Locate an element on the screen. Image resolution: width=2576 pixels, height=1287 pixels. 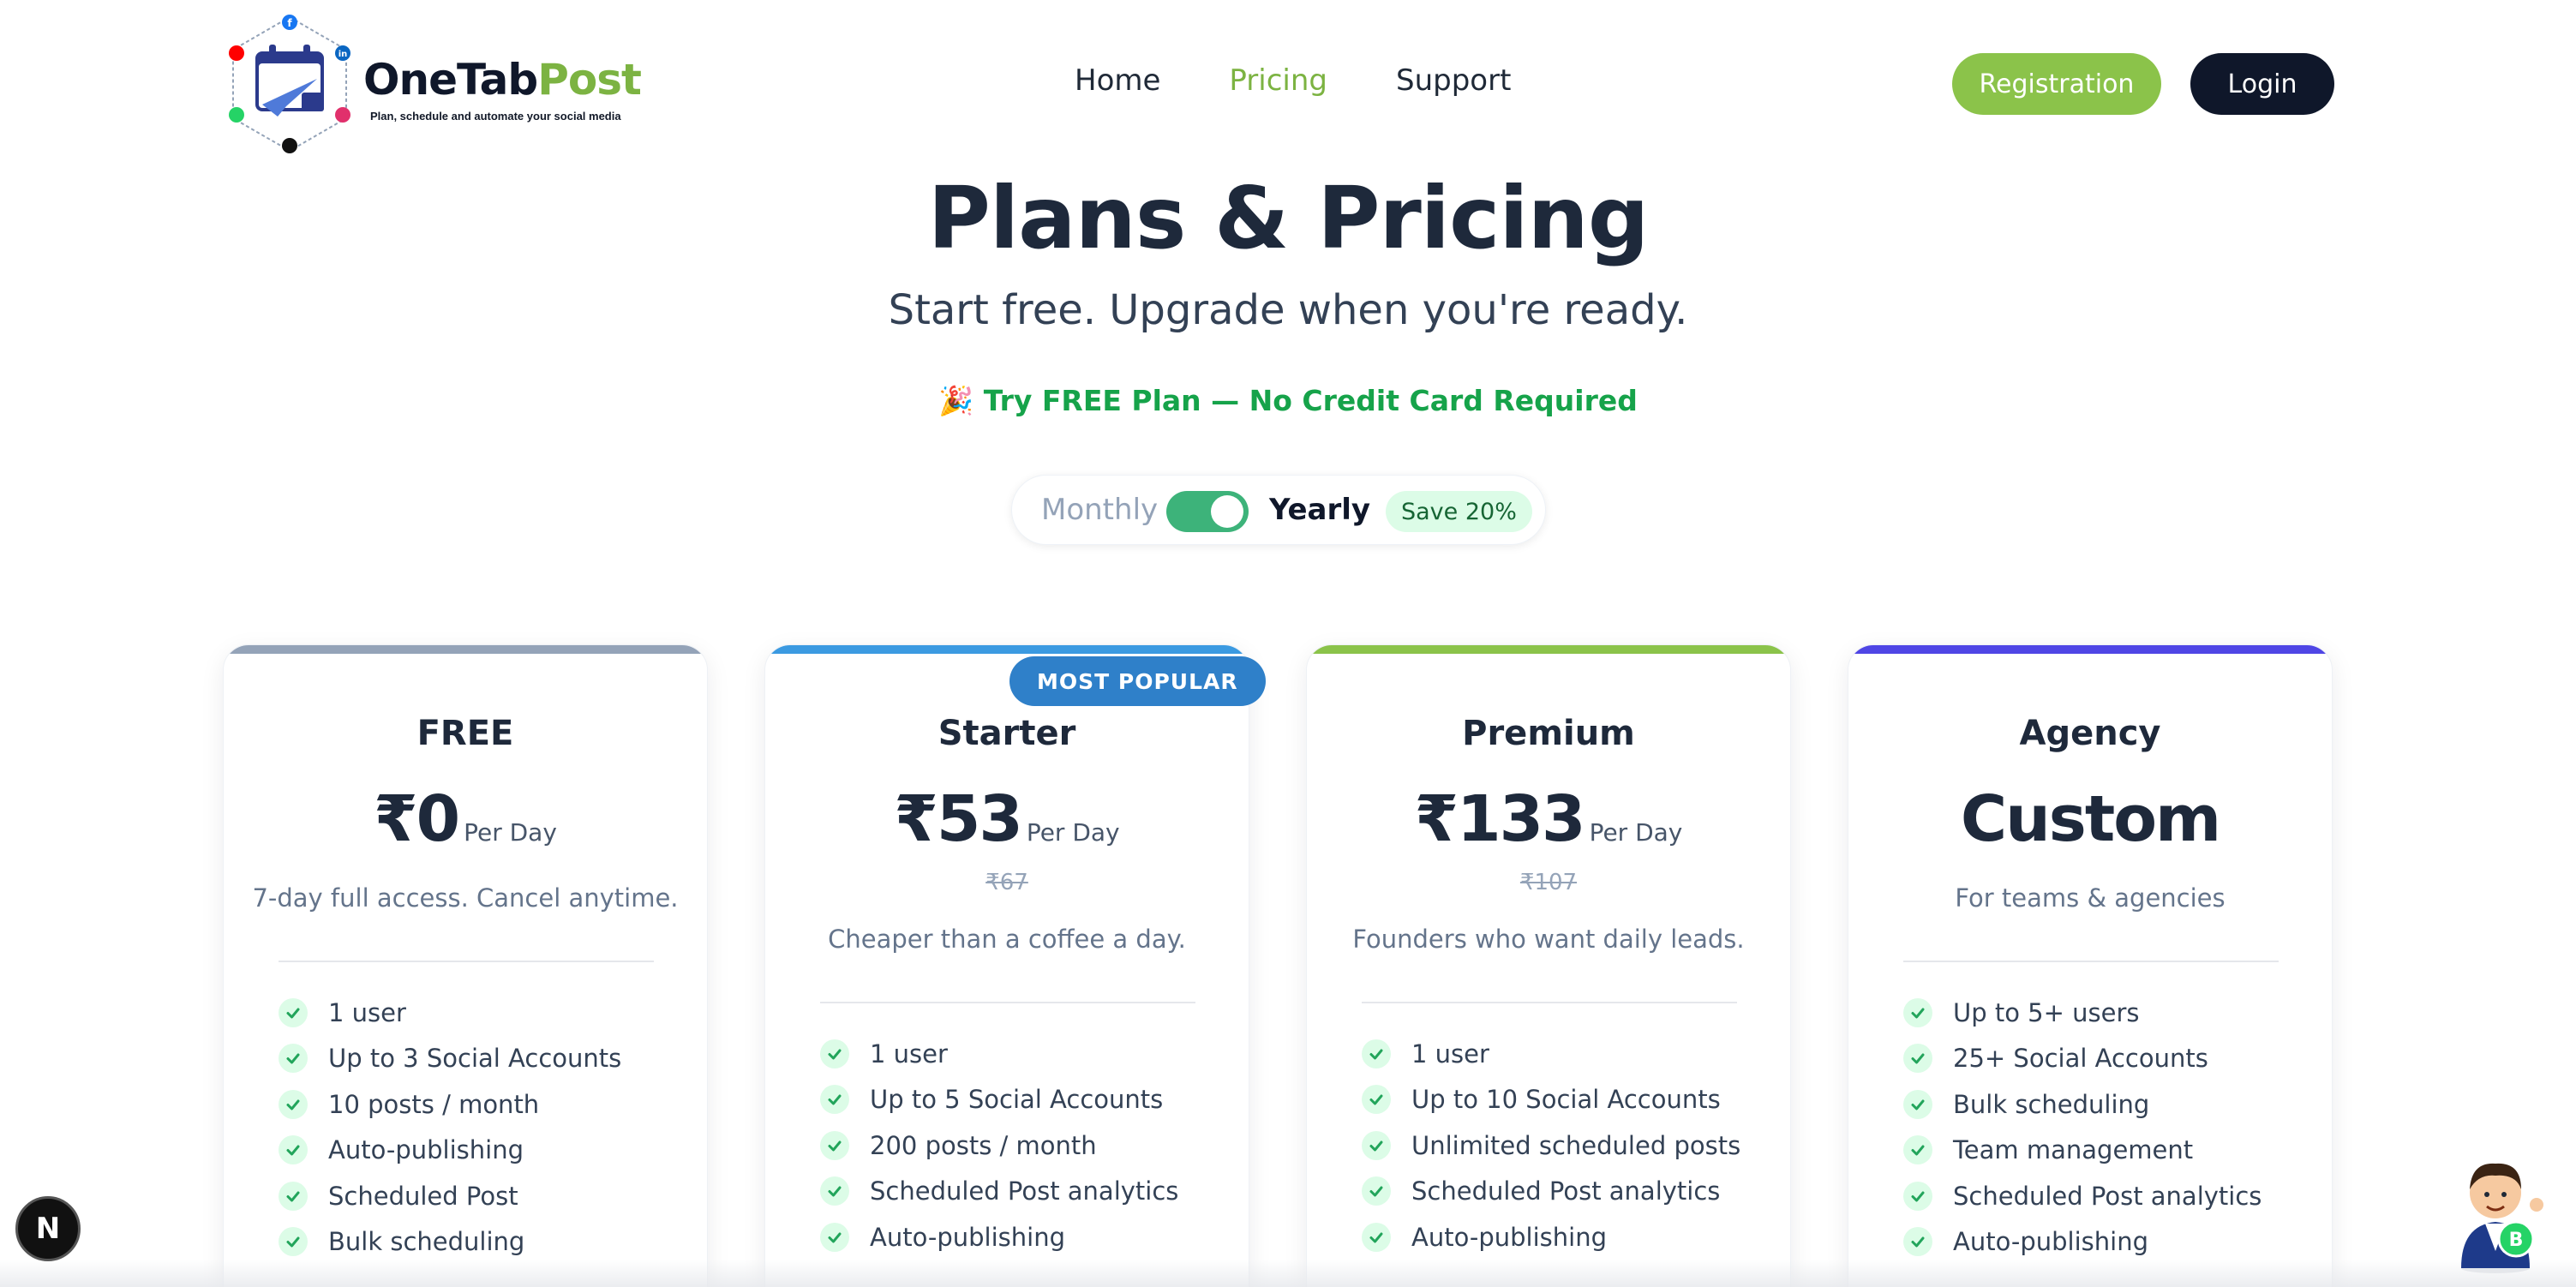
plan-description: 7-day full access. Cancel anytime. is located at coordinates (465, 898).